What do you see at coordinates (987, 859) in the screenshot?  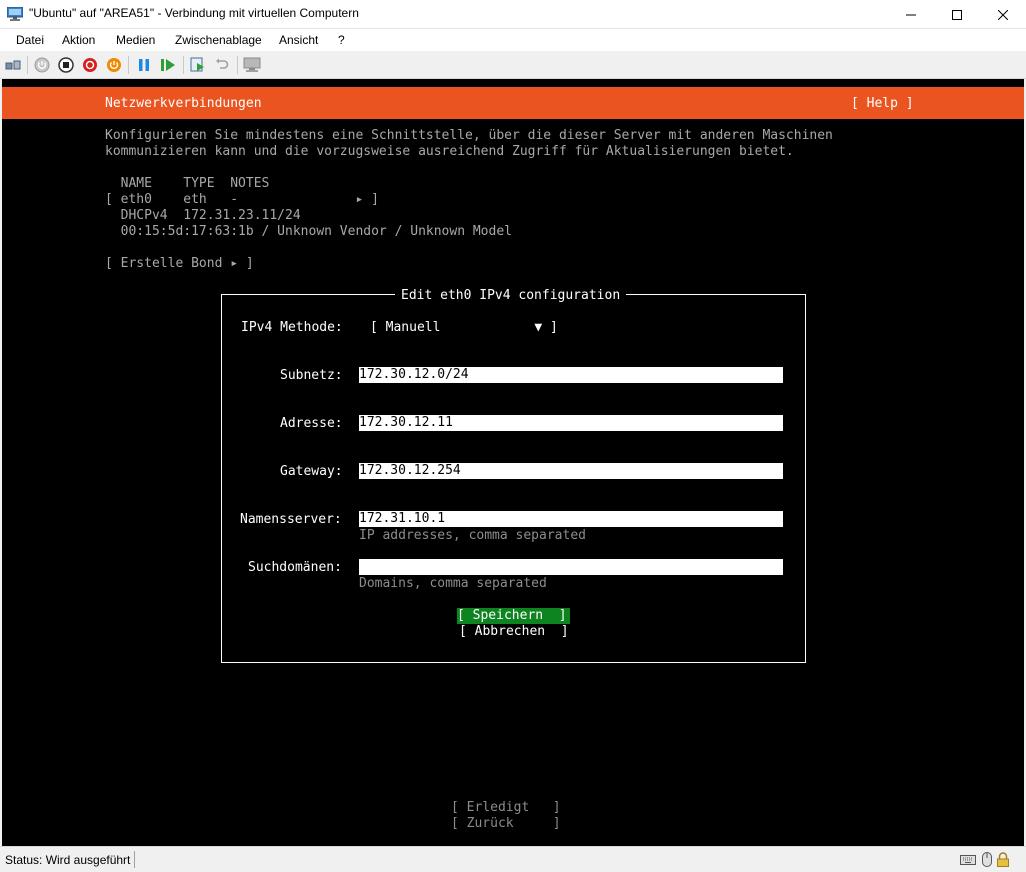 I see `mouse-icon` at bounding box center [987, 859].